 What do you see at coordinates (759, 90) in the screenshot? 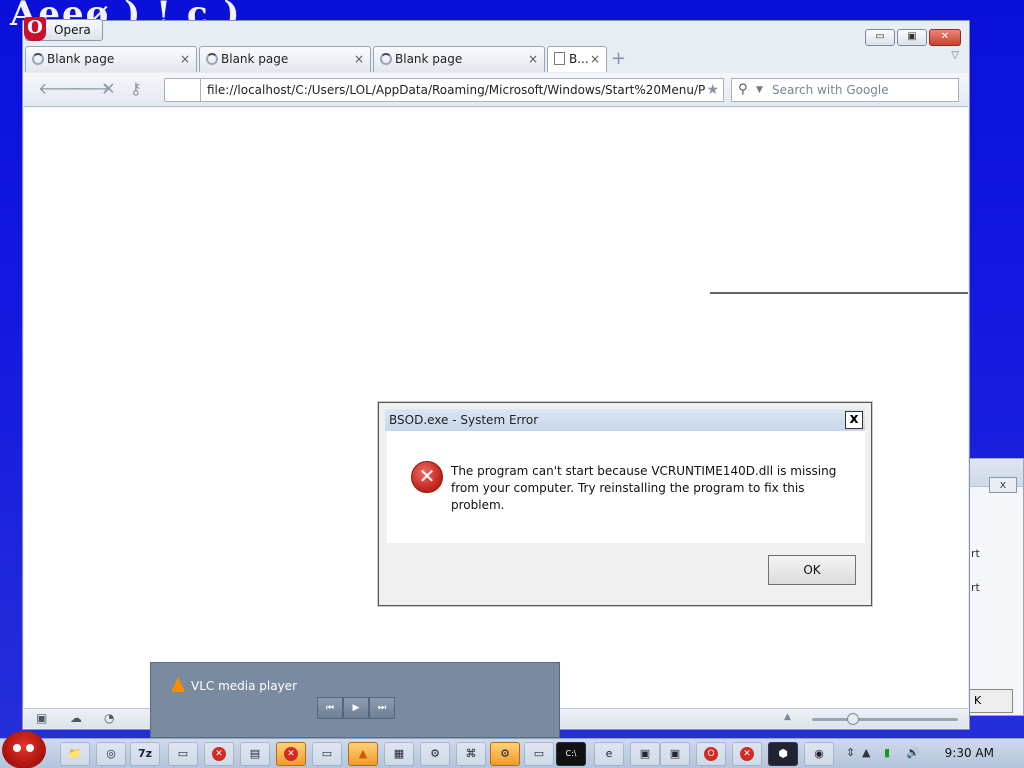
I see `search-engine-dropdown-icon: ▼` at bounding box center [759, 90].